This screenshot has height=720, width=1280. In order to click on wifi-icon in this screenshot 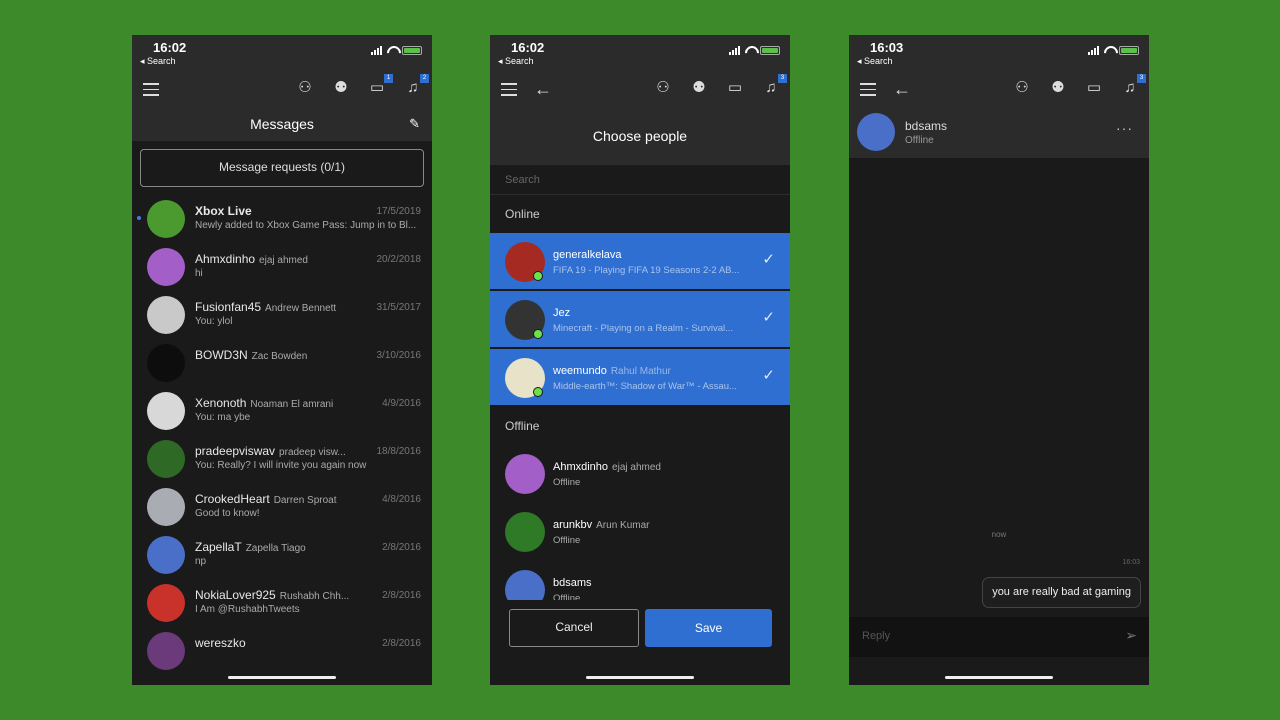, I will do `click(750, 50)`.